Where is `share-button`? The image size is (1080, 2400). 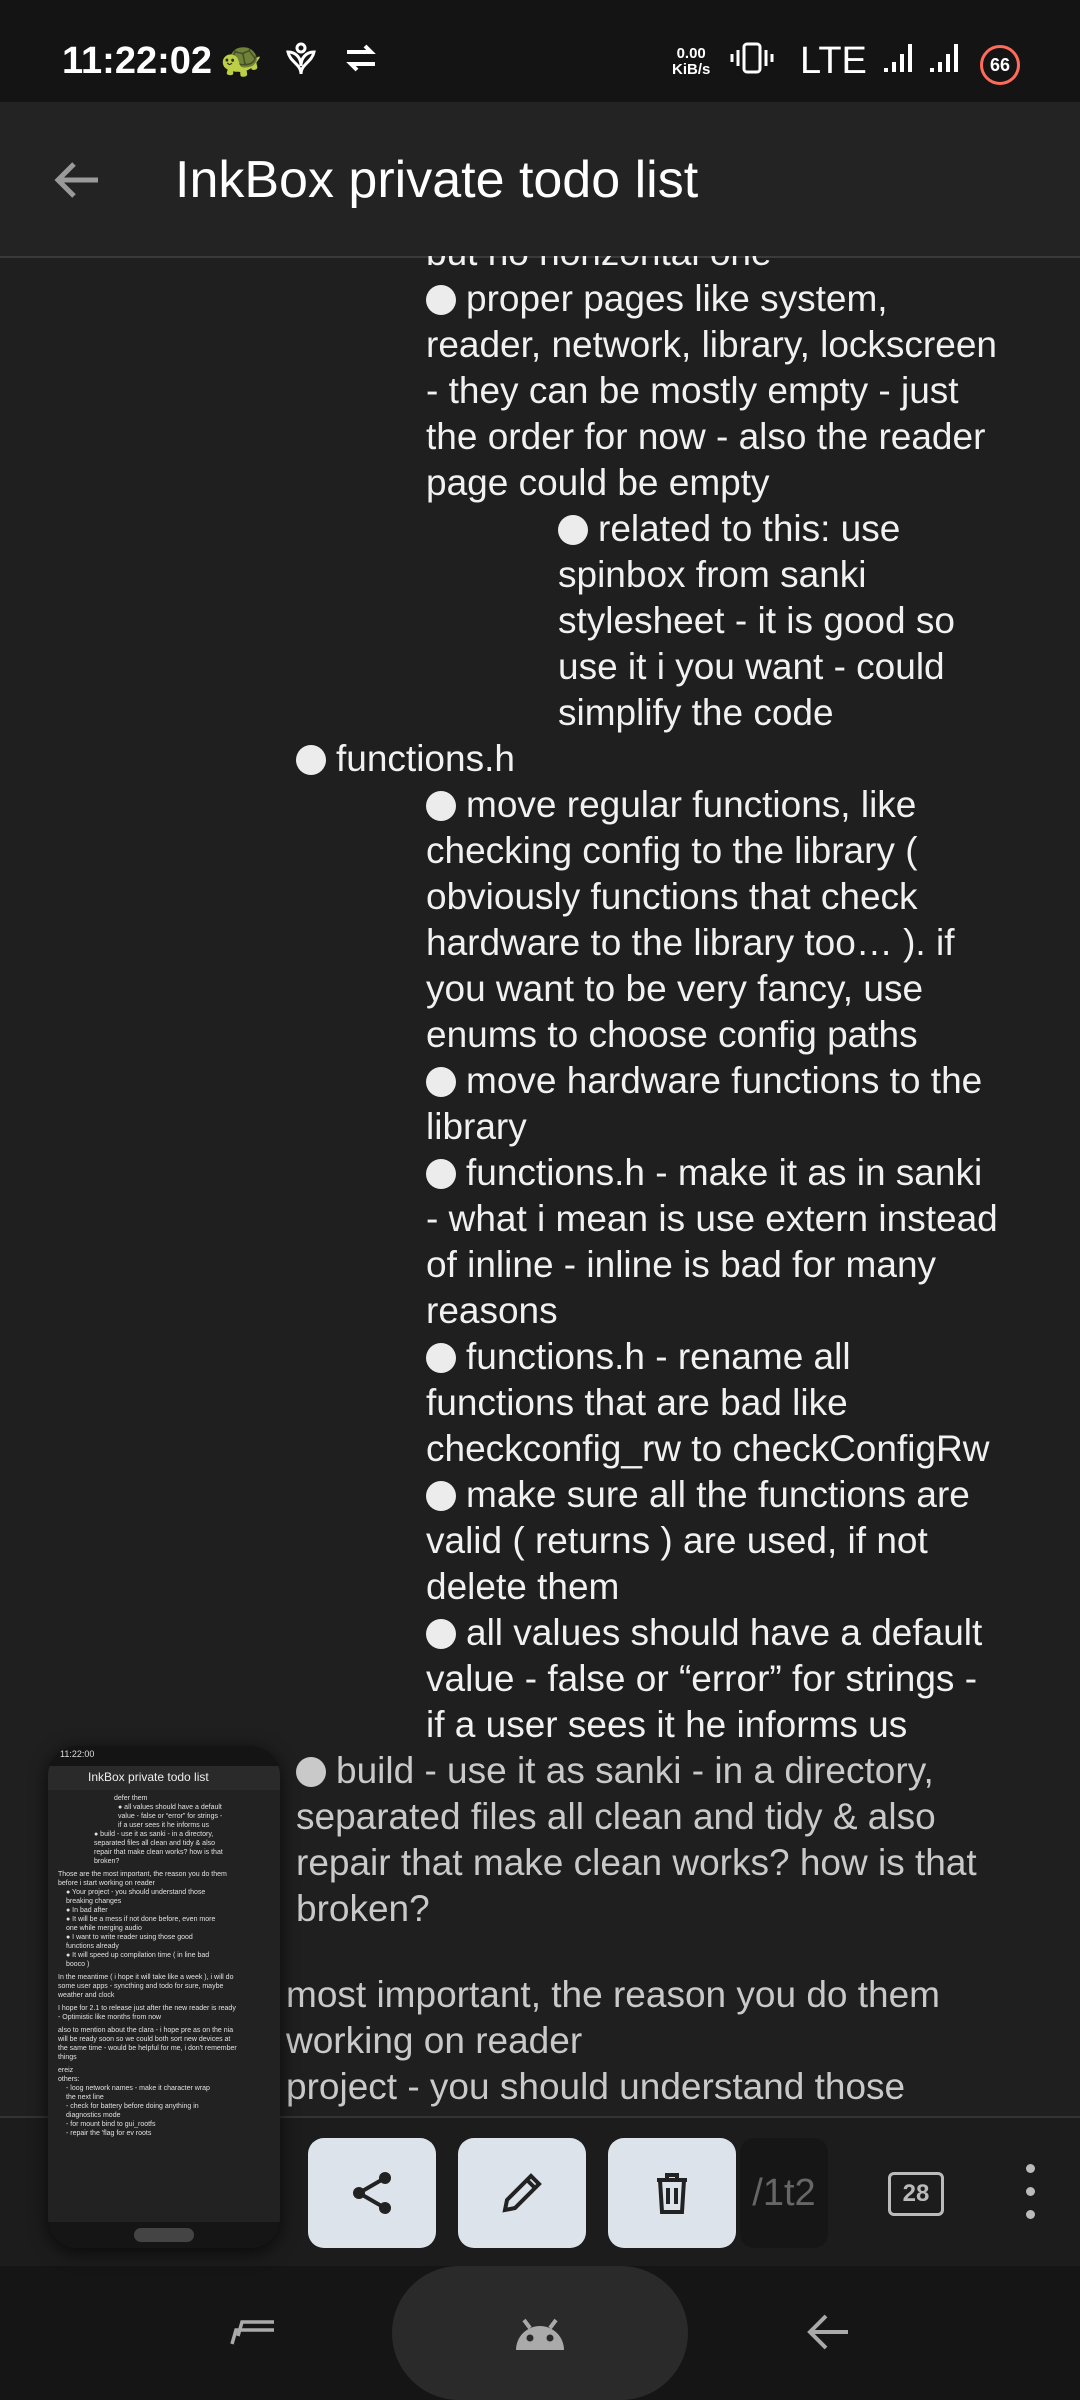
share-button is located at coordinates (372, 2193).